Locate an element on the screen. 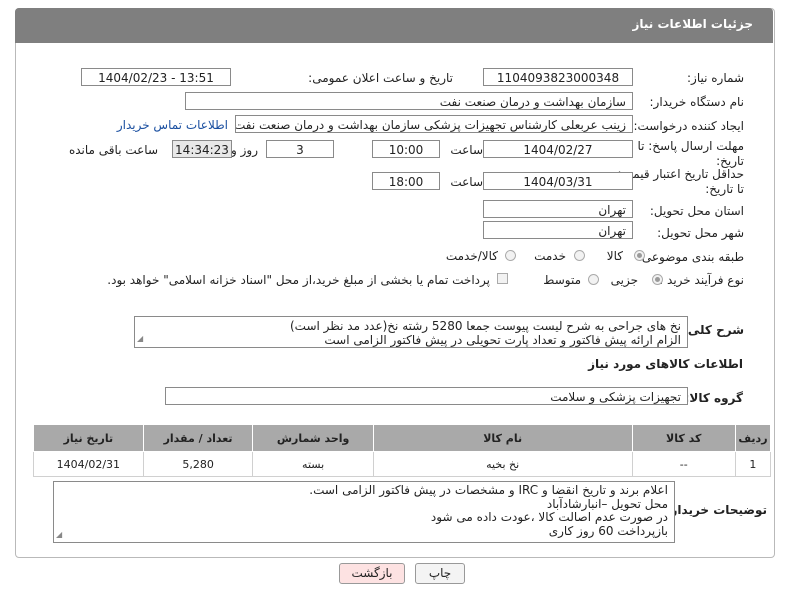 The height and width of the screenshot is (598, 788). province-label: استان محل تحویل: is located at coordinates (696, 211).